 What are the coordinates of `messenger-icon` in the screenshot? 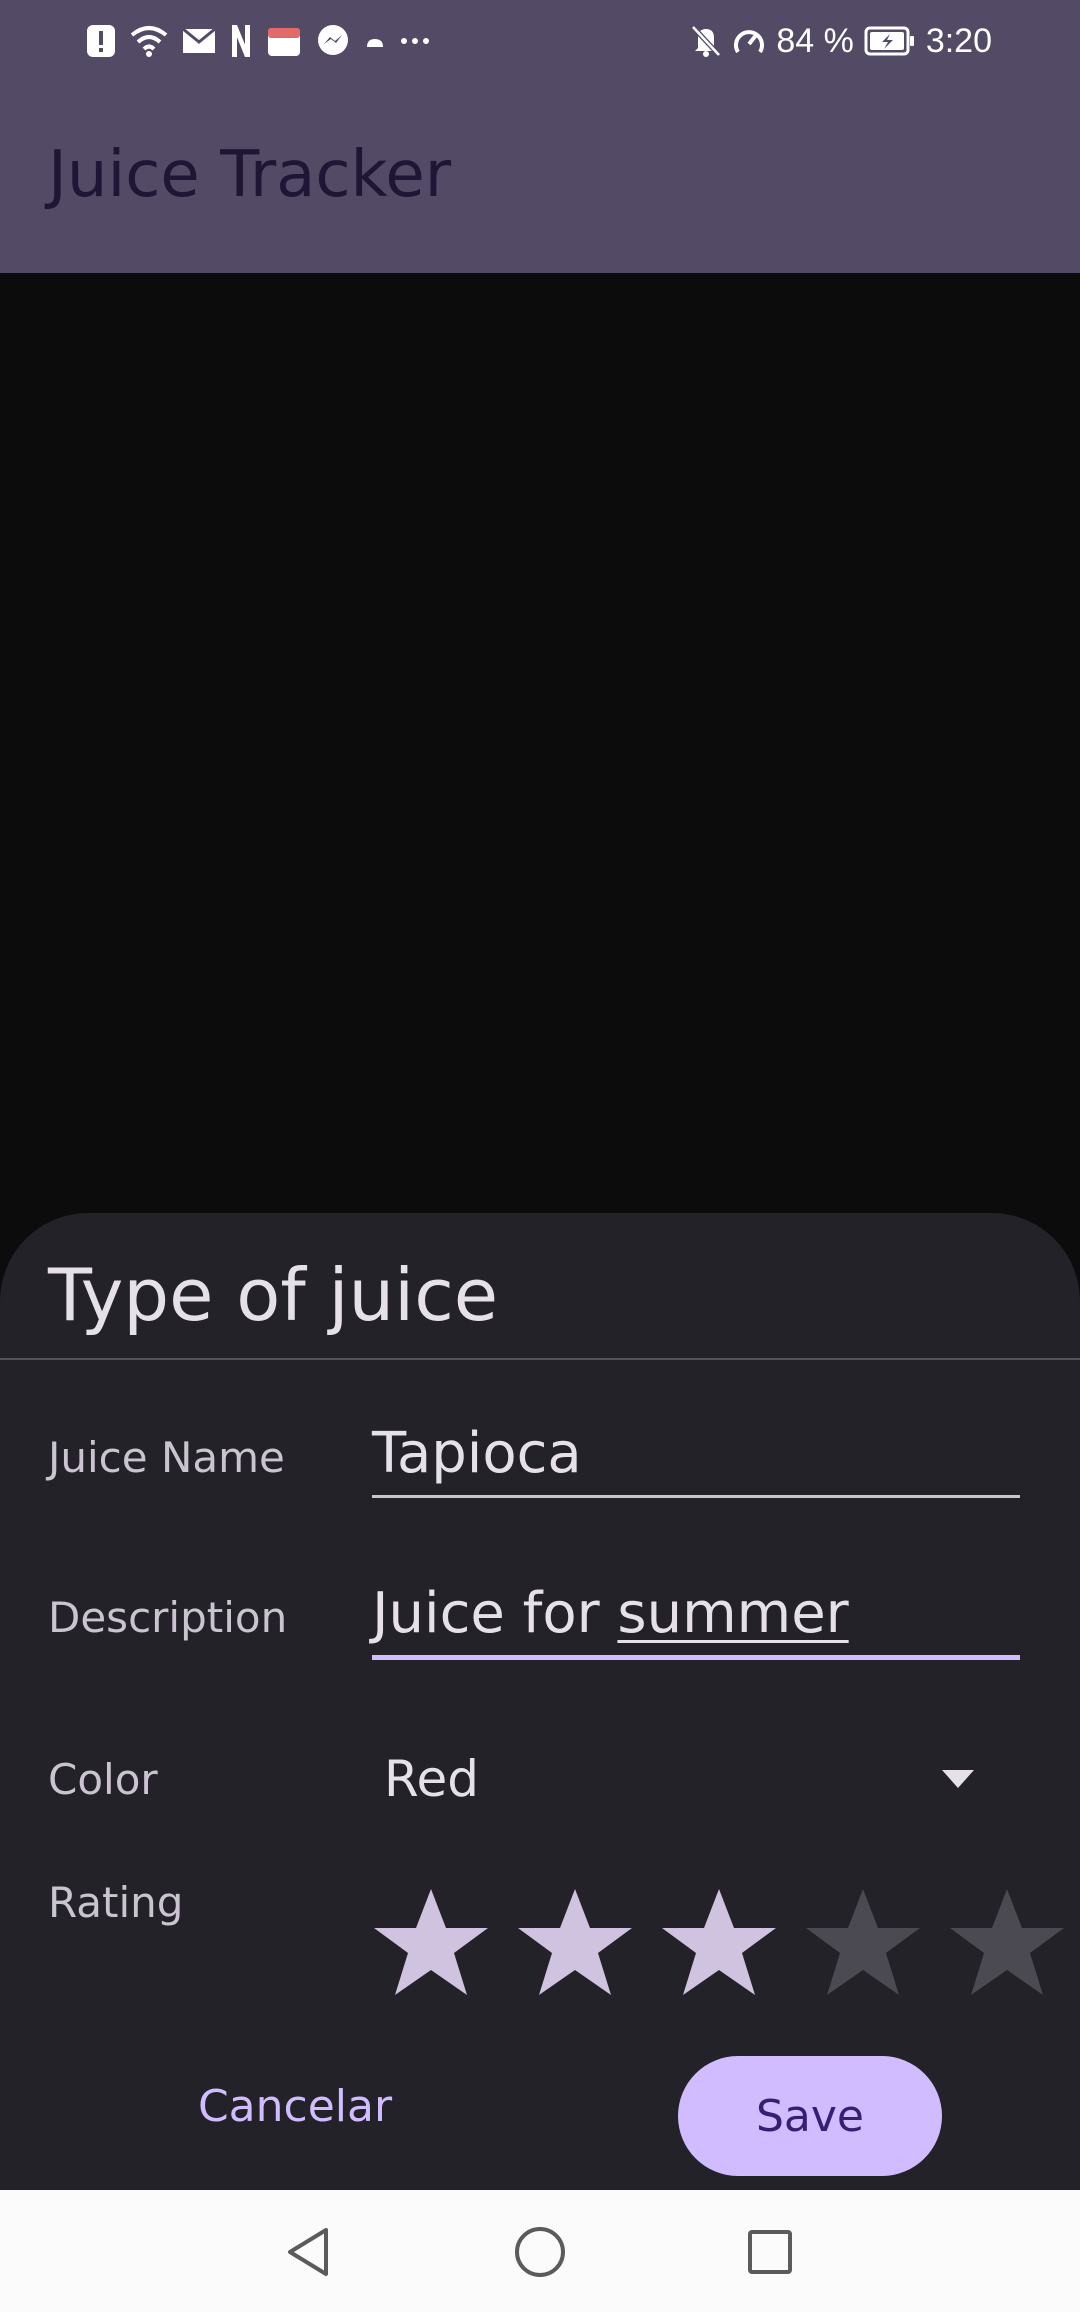 It's located at (333, 41).